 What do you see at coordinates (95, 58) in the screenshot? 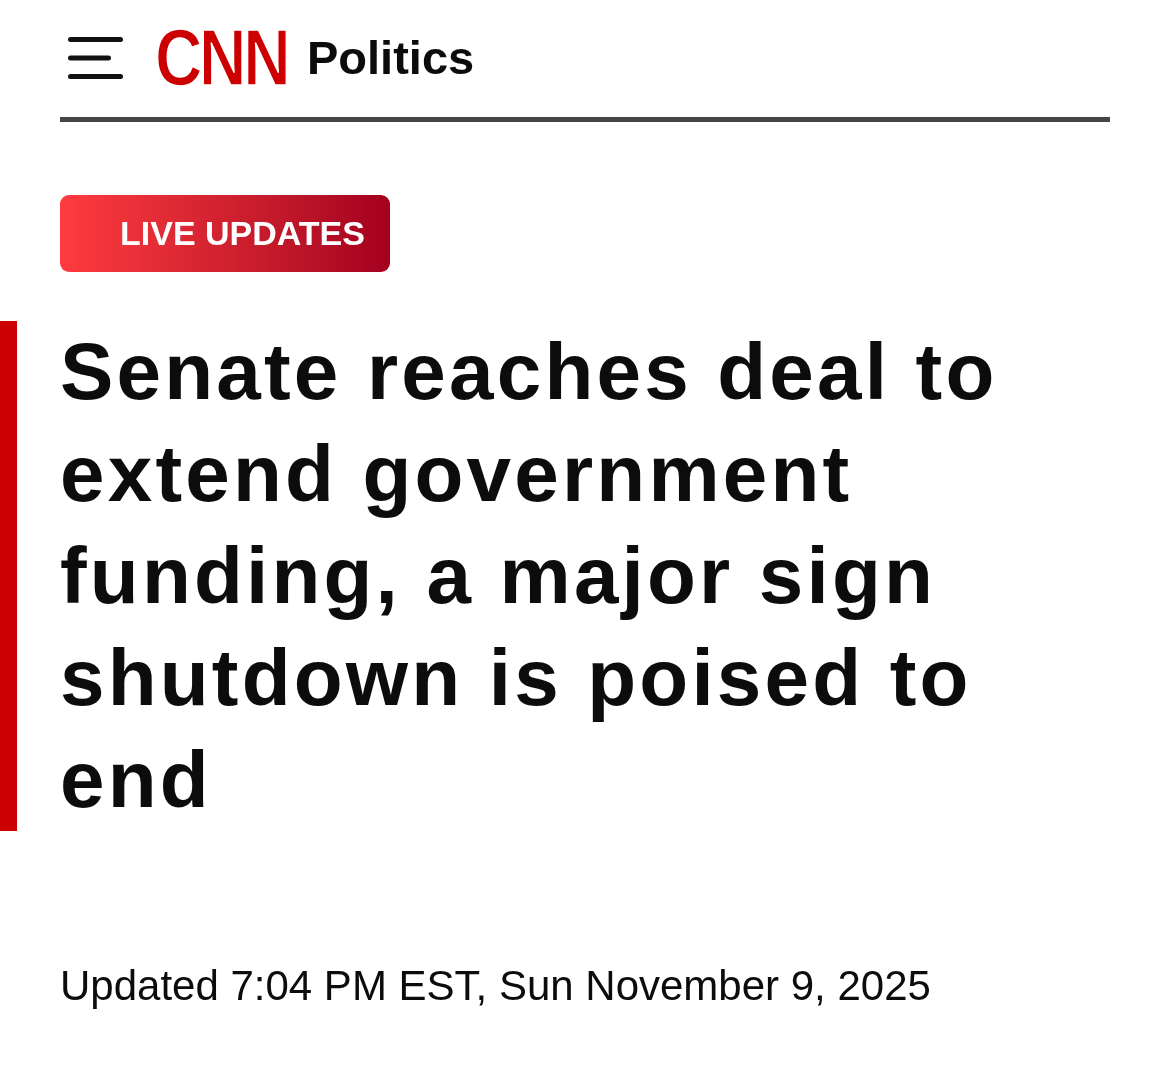
I see `menu-icon` at bounding box center [95, 58].